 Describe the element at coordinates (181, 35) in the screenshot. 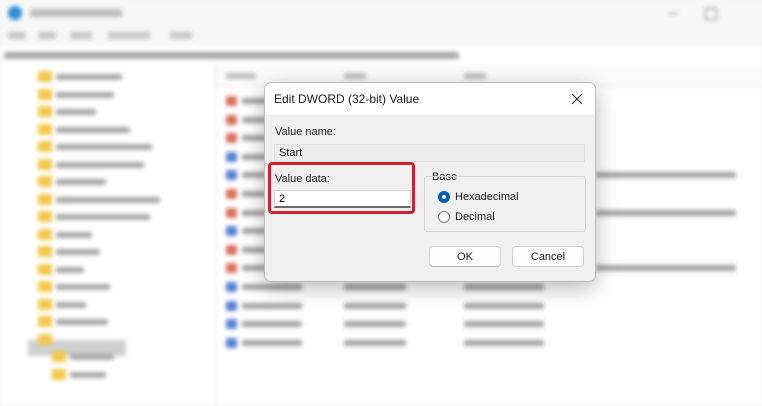

I see `menu-item-help` at that location.